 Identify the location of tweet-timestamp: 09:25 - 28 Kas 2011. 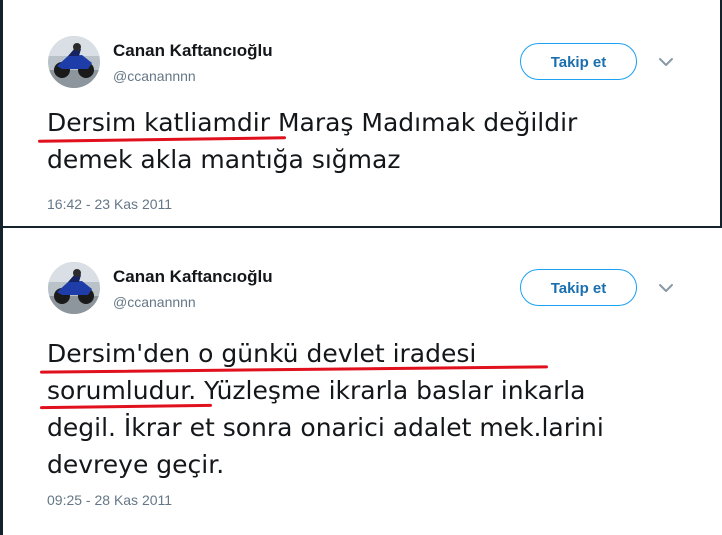
(109, 500).